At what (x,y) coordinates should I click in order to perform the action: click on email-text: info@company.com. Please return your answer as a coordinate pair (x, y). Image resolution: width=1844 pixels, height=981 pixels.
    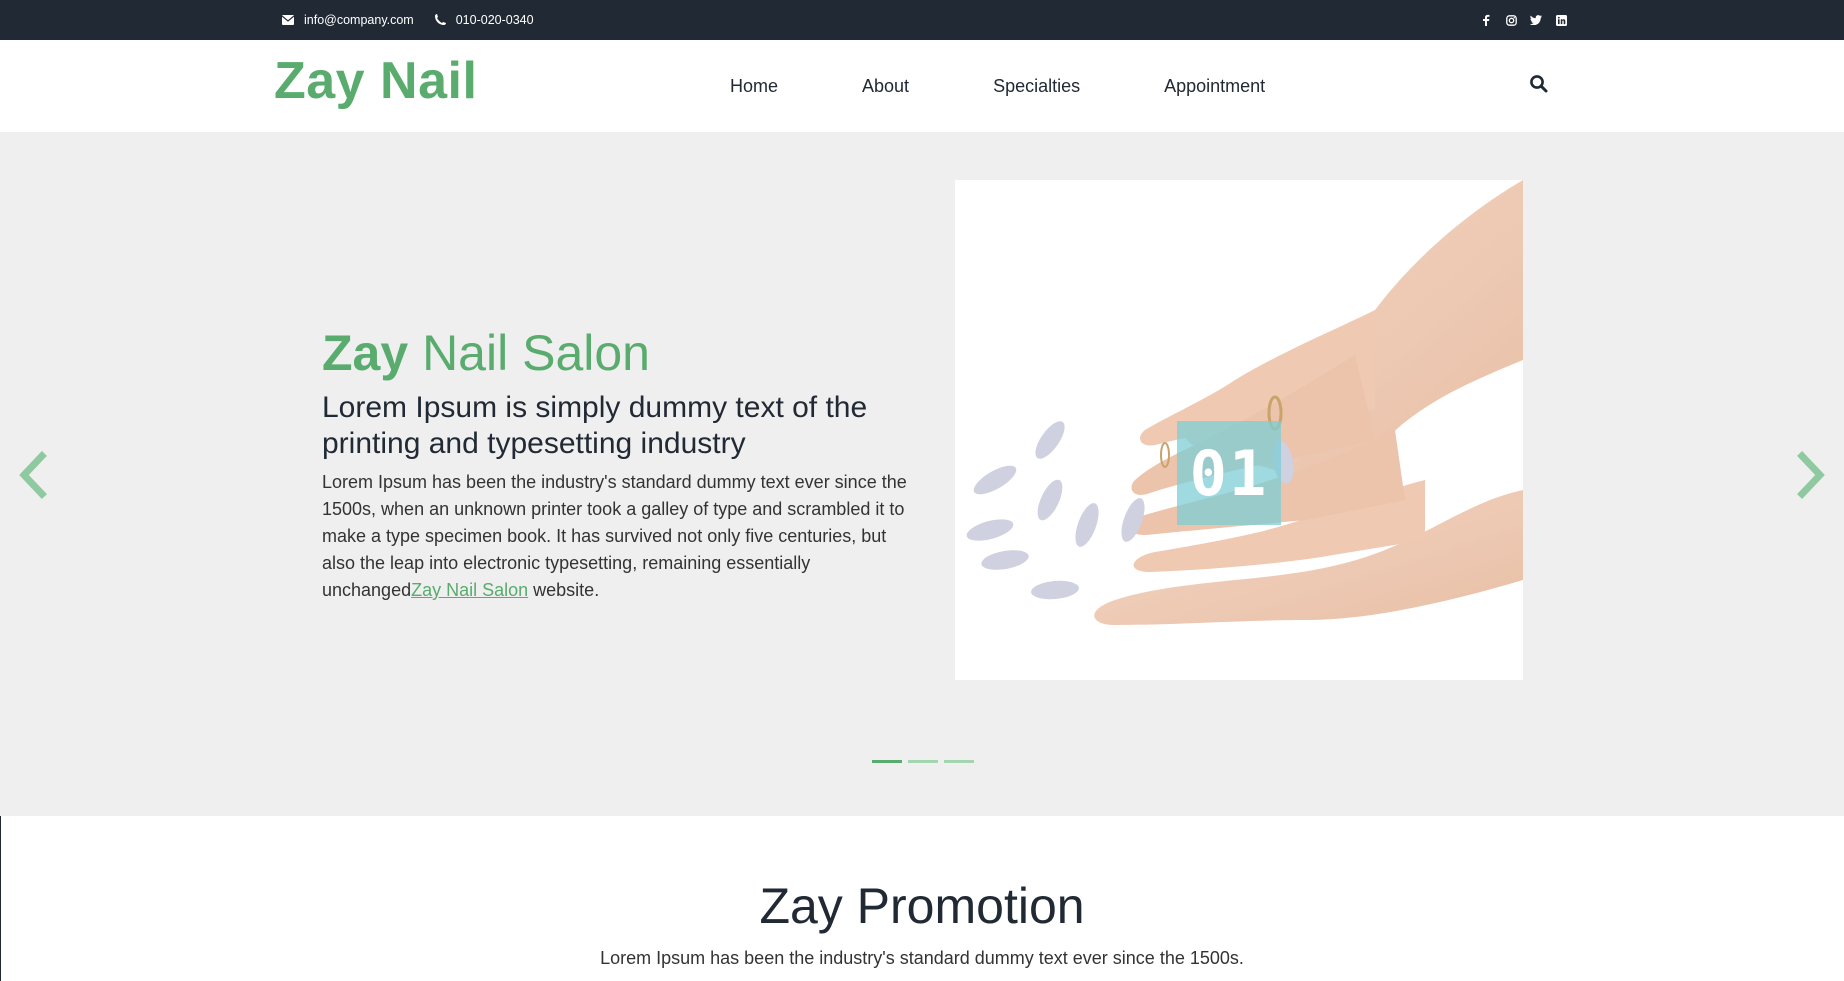
    Looking at the image, I should click on (359, 20).